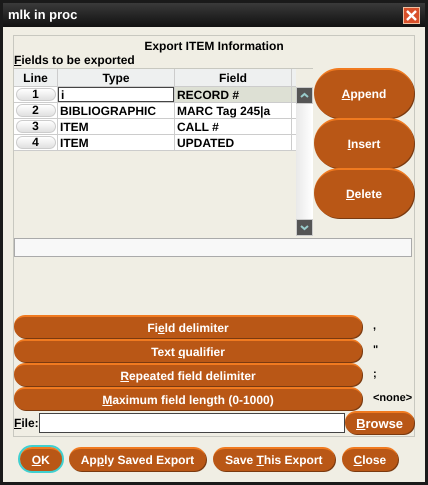 The image size is (428, 485). What do you see at coordinates (364, 93) in the screenshot?
I see `action-button: Append` at bounding box center [364, 93].